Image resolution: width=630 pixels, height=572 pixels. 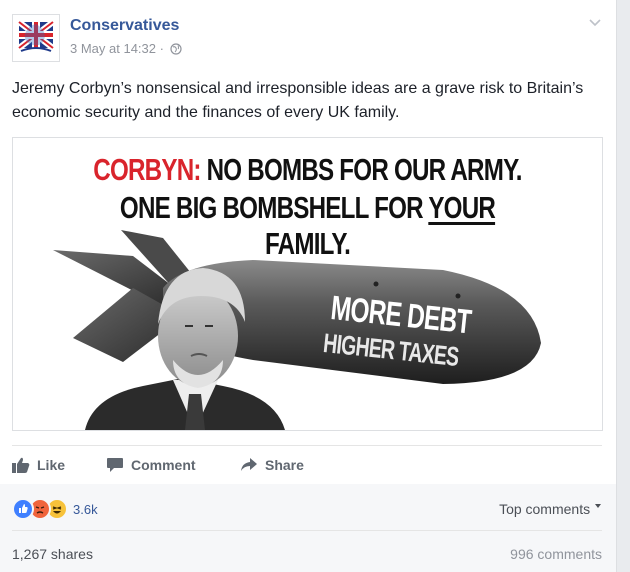 I want to click on comment-label: Comment, so click(x=163, y=465).